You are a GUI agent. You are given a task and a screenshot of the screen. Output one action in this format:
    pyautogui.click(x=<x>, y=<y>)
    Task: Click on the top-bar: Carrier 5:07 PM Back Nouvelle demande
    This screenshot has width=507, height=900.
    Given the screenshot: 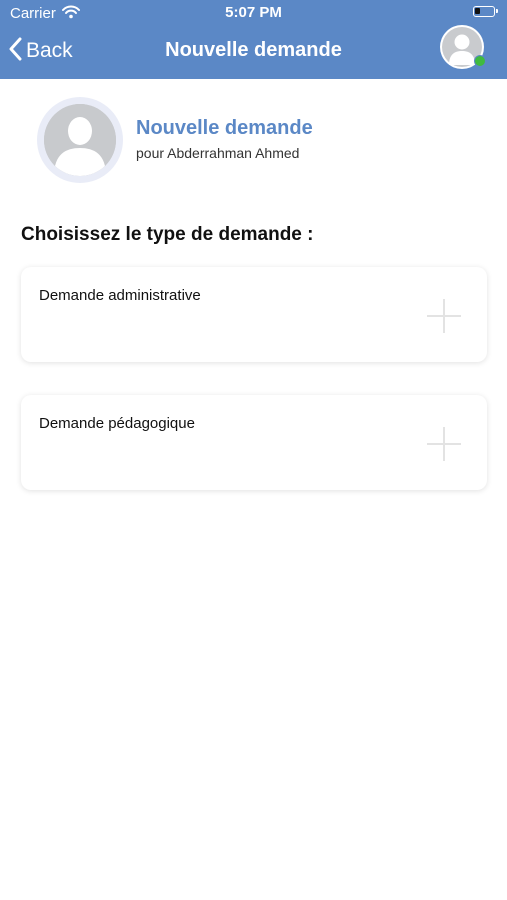 What is the action you would take?
    pyautogui.click(x=253, y=39)
    